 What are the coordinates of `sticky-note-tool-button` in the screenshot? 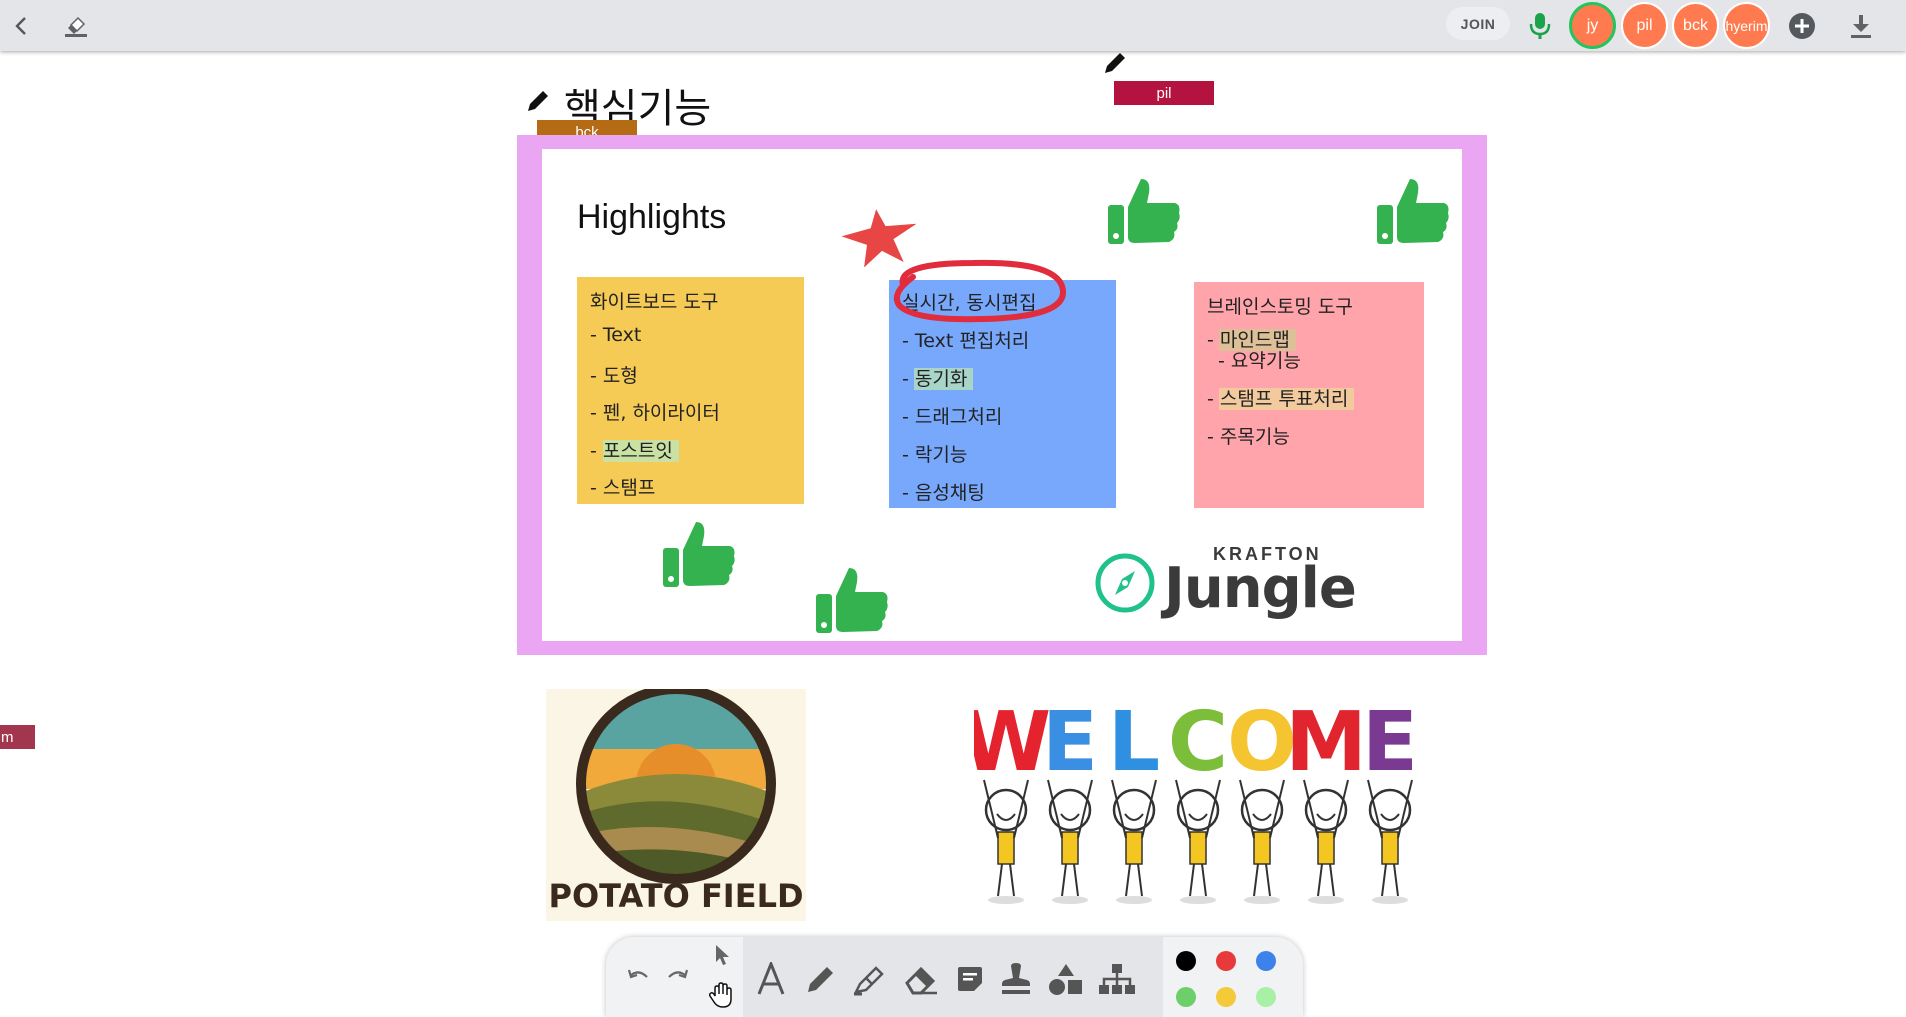 It's located at (970, 979).